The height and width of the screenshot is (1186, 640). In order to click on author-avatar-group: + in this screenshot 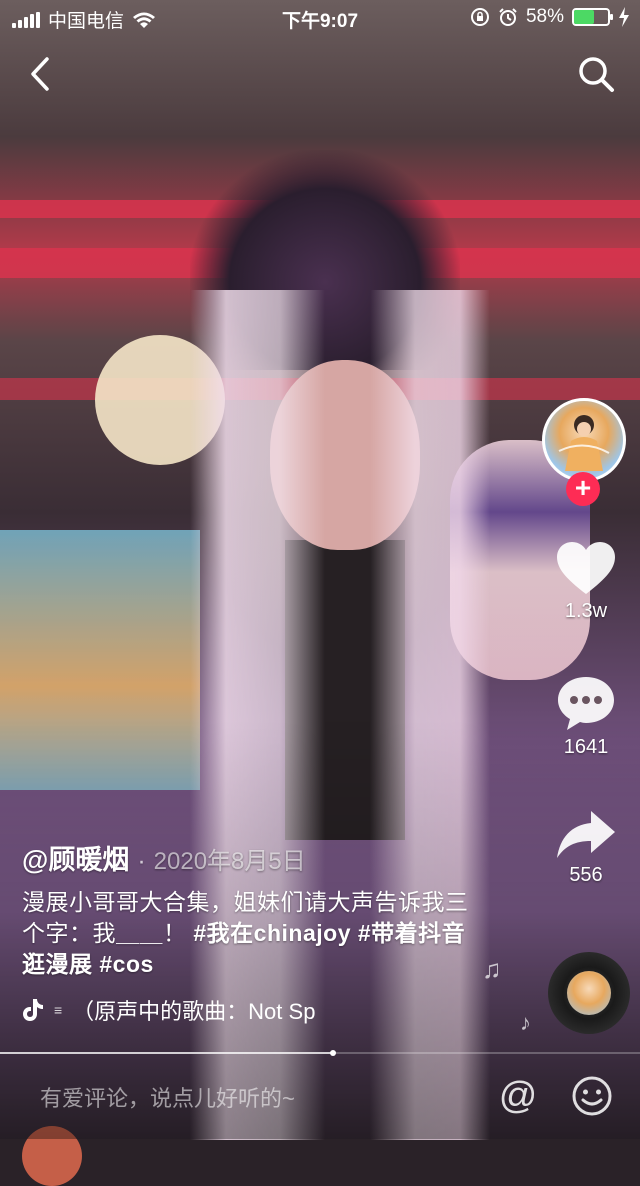, I will do `click(586, 451)`.